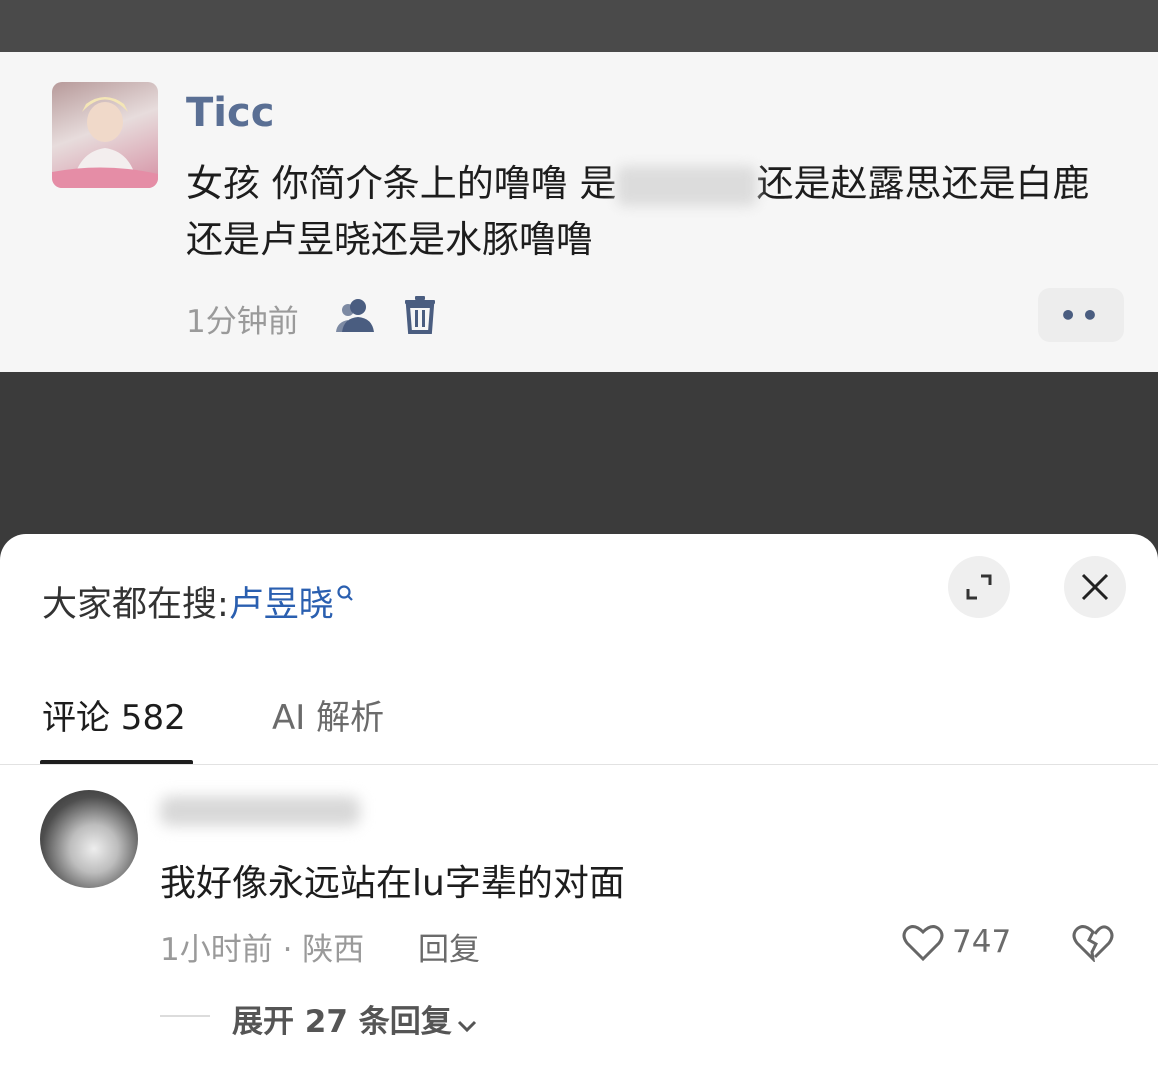 The height and width of the screenshot is (1080, 1158). Describe the element at coordinates (686, 185) in the screenshot. I see `blurred-text` at that location.